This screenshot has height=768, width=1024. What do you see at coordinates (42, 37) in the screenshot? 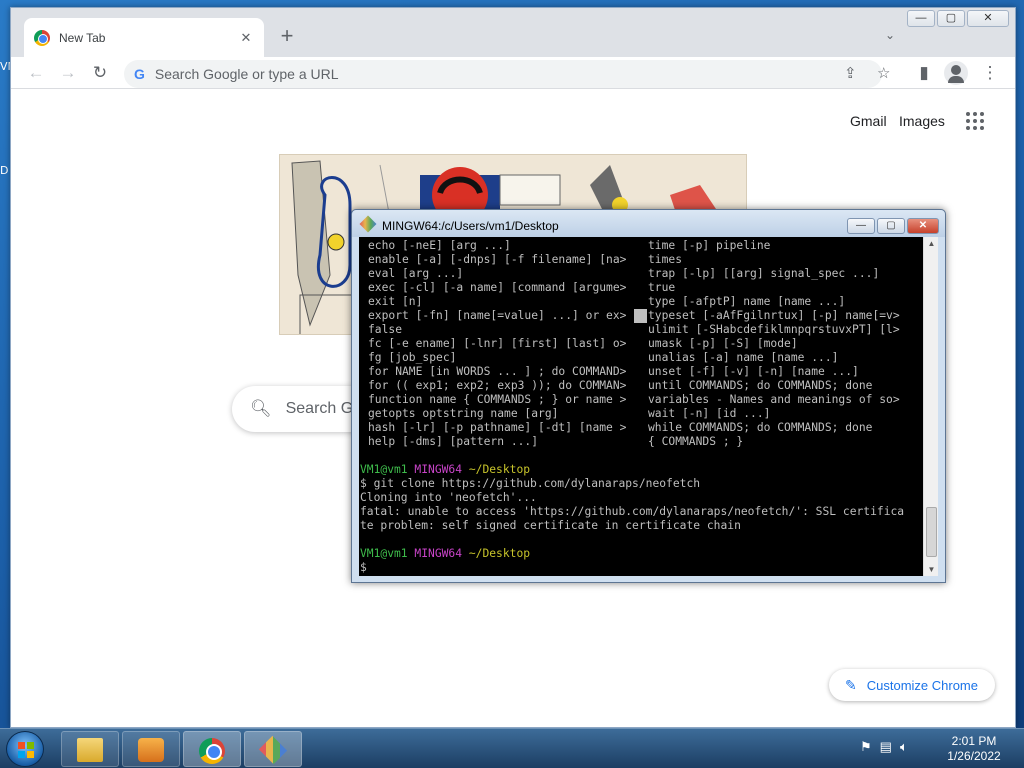
I see `chrome-favicon-icon` at bounding box center [42, 37].